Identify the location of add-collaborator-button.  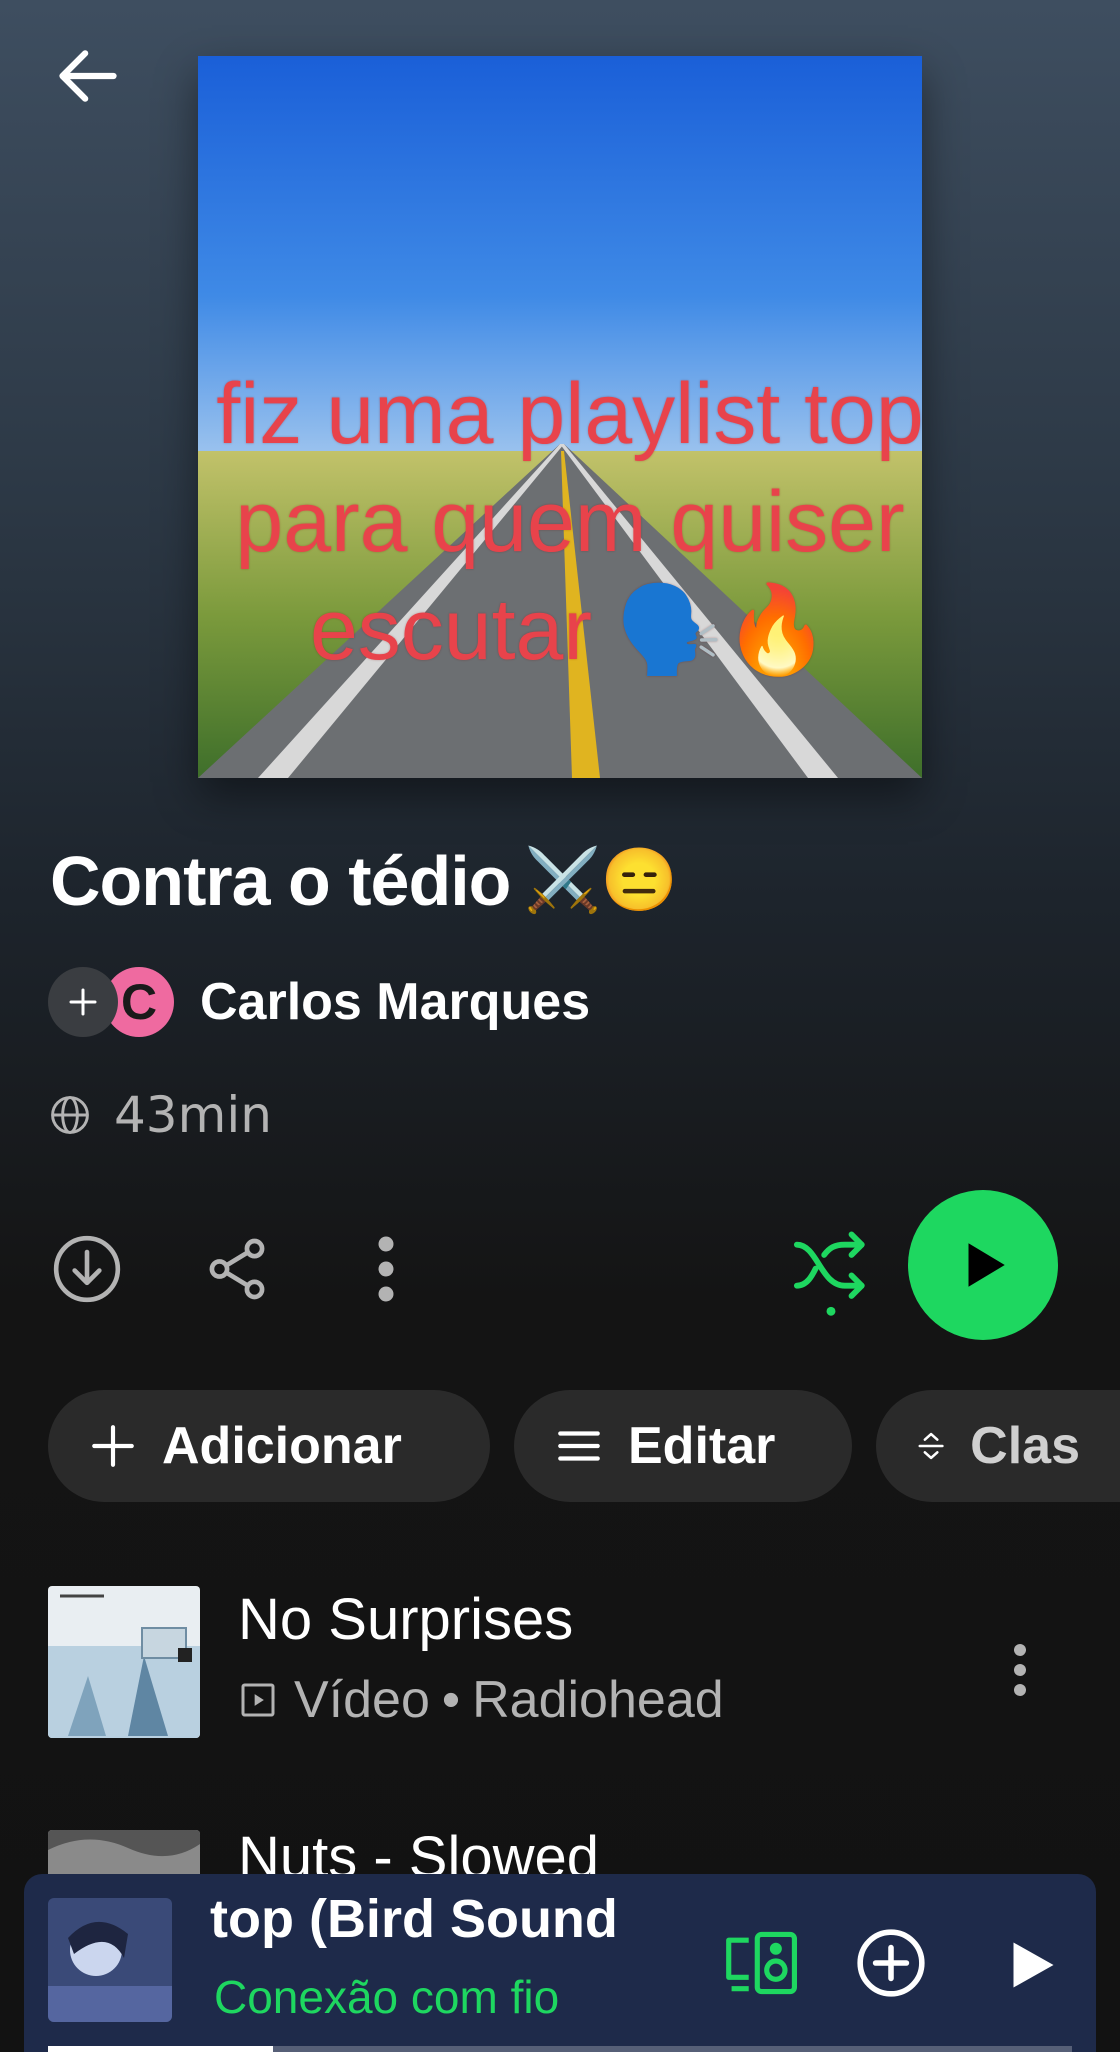
(83, 1002).